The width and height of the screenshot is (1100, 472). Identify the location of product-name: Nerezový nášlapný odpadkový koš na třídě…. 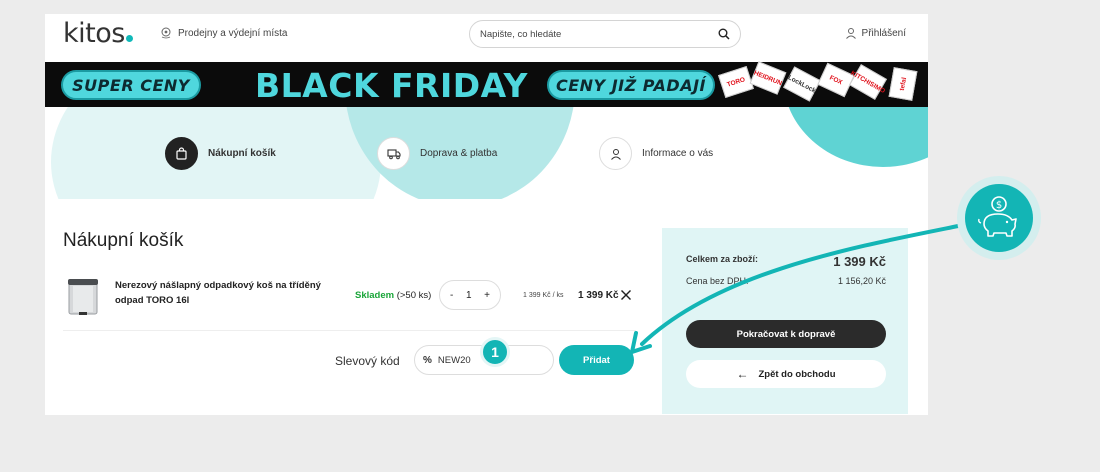
(225, 293).